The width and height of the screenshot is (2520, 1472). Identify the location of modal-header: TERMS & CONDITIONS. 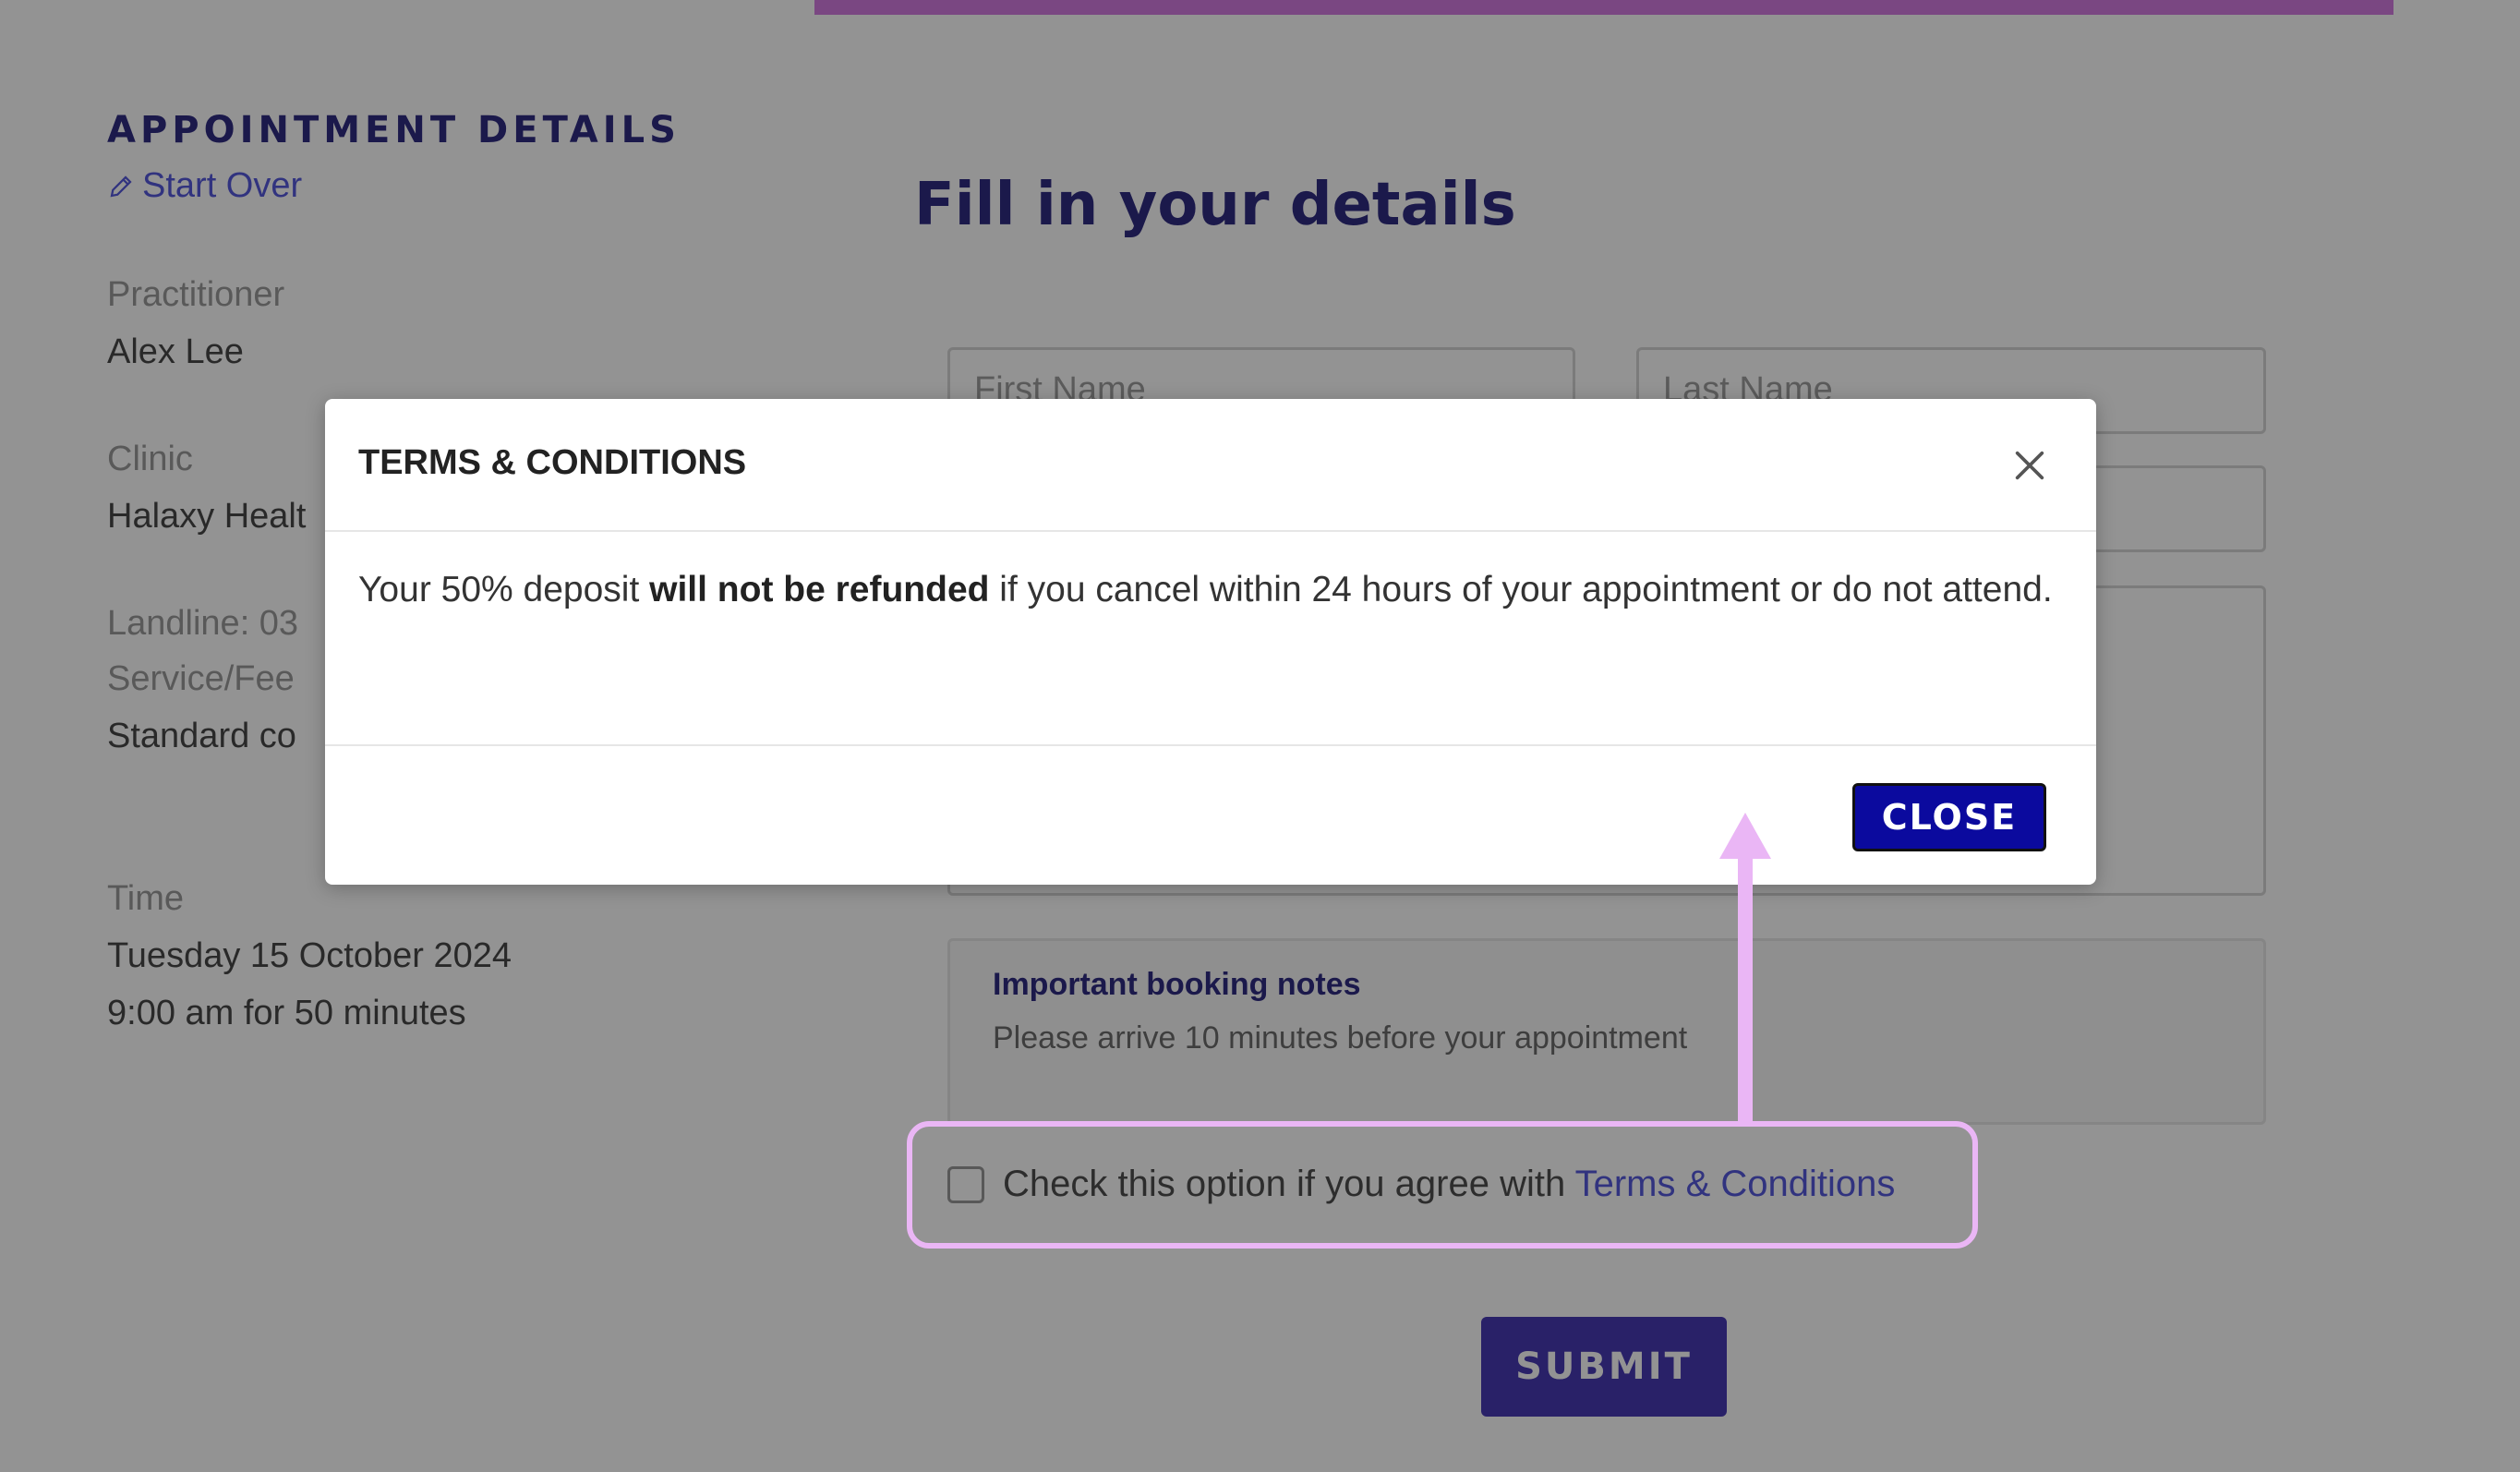
(1210, 465).